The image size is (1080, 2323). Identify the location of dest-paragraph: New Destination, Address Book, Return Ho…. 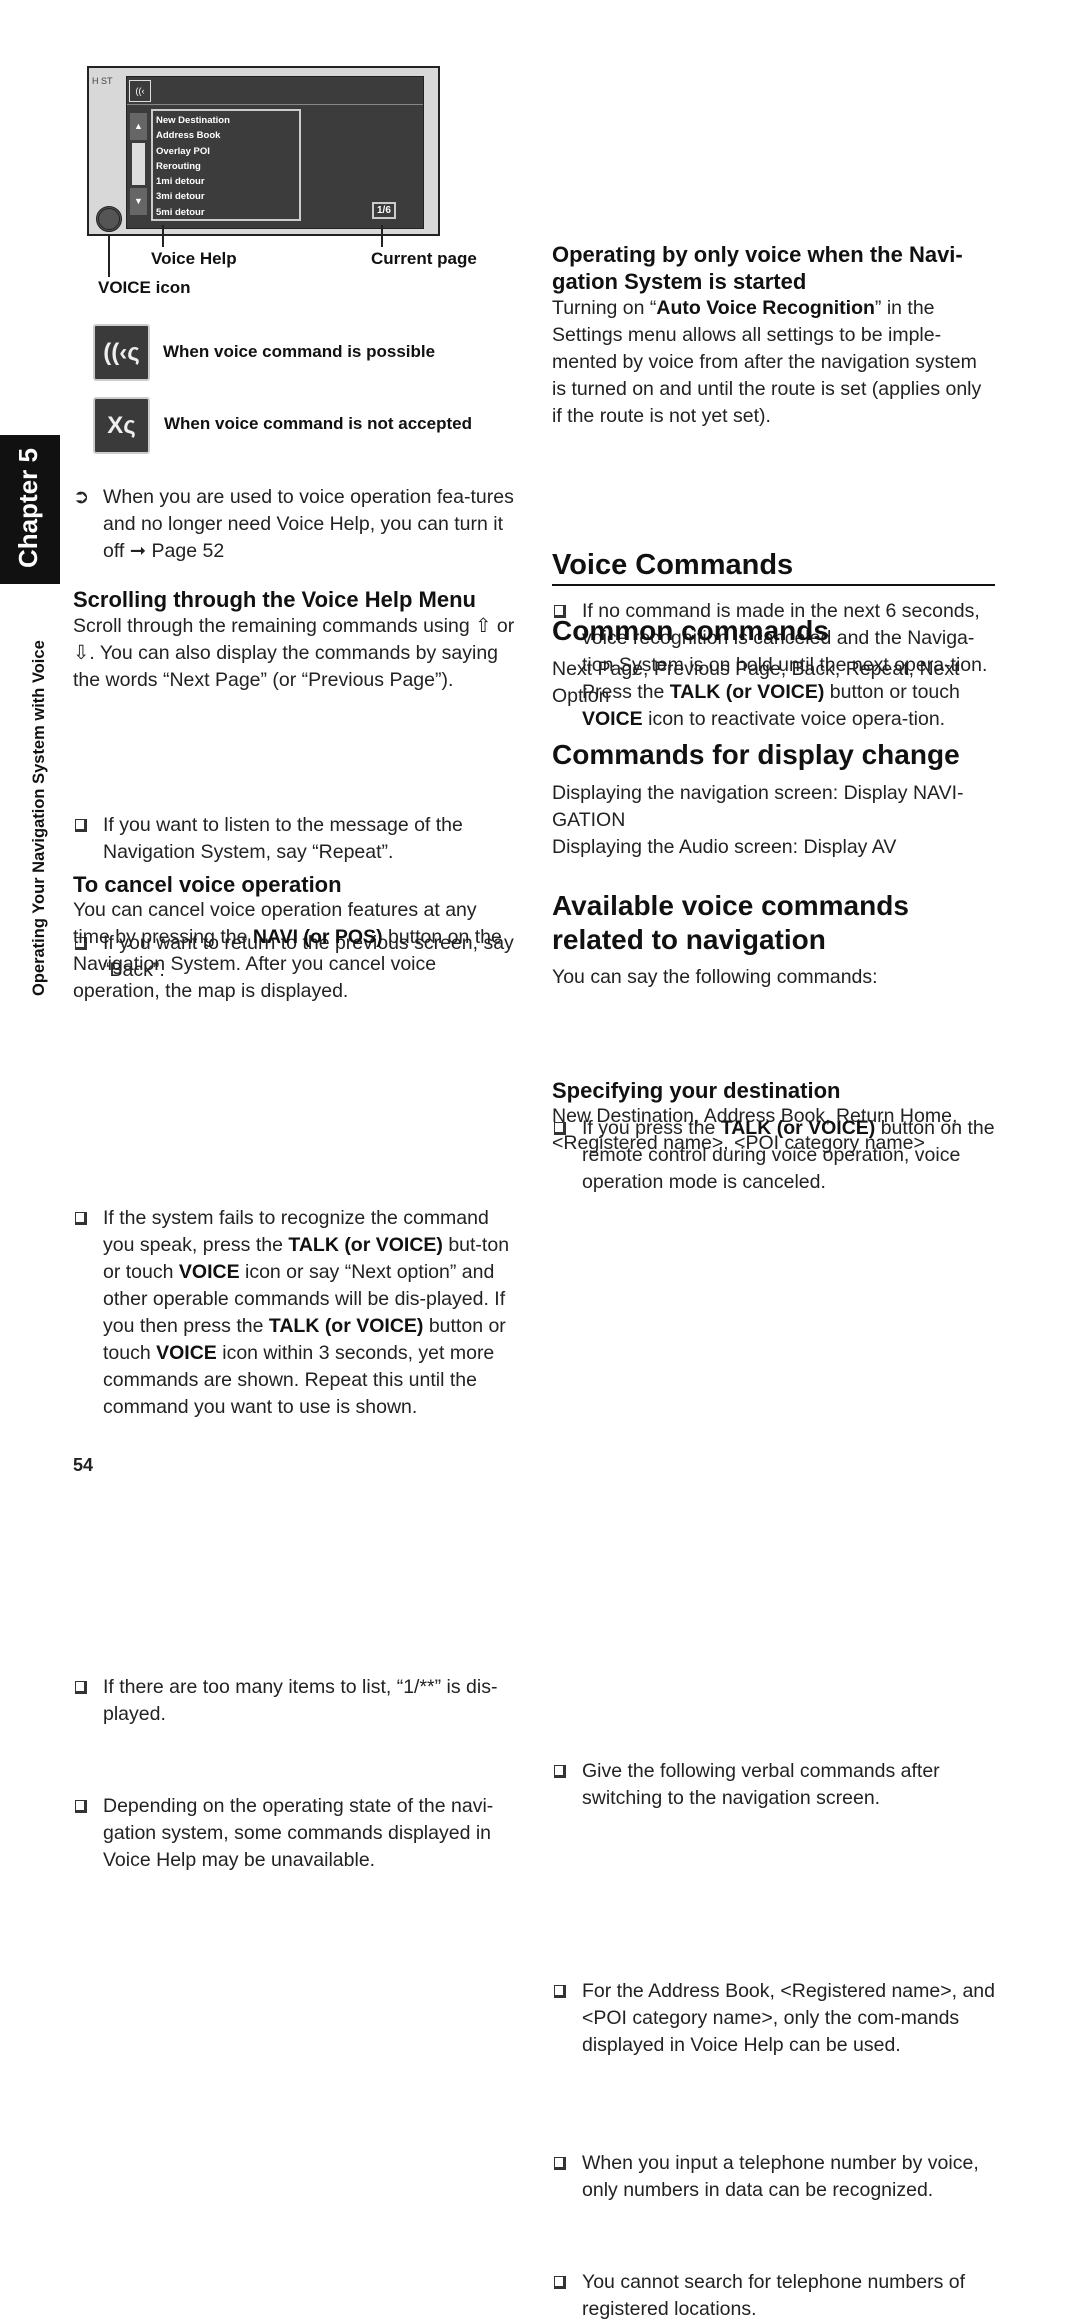
(755, 1129).